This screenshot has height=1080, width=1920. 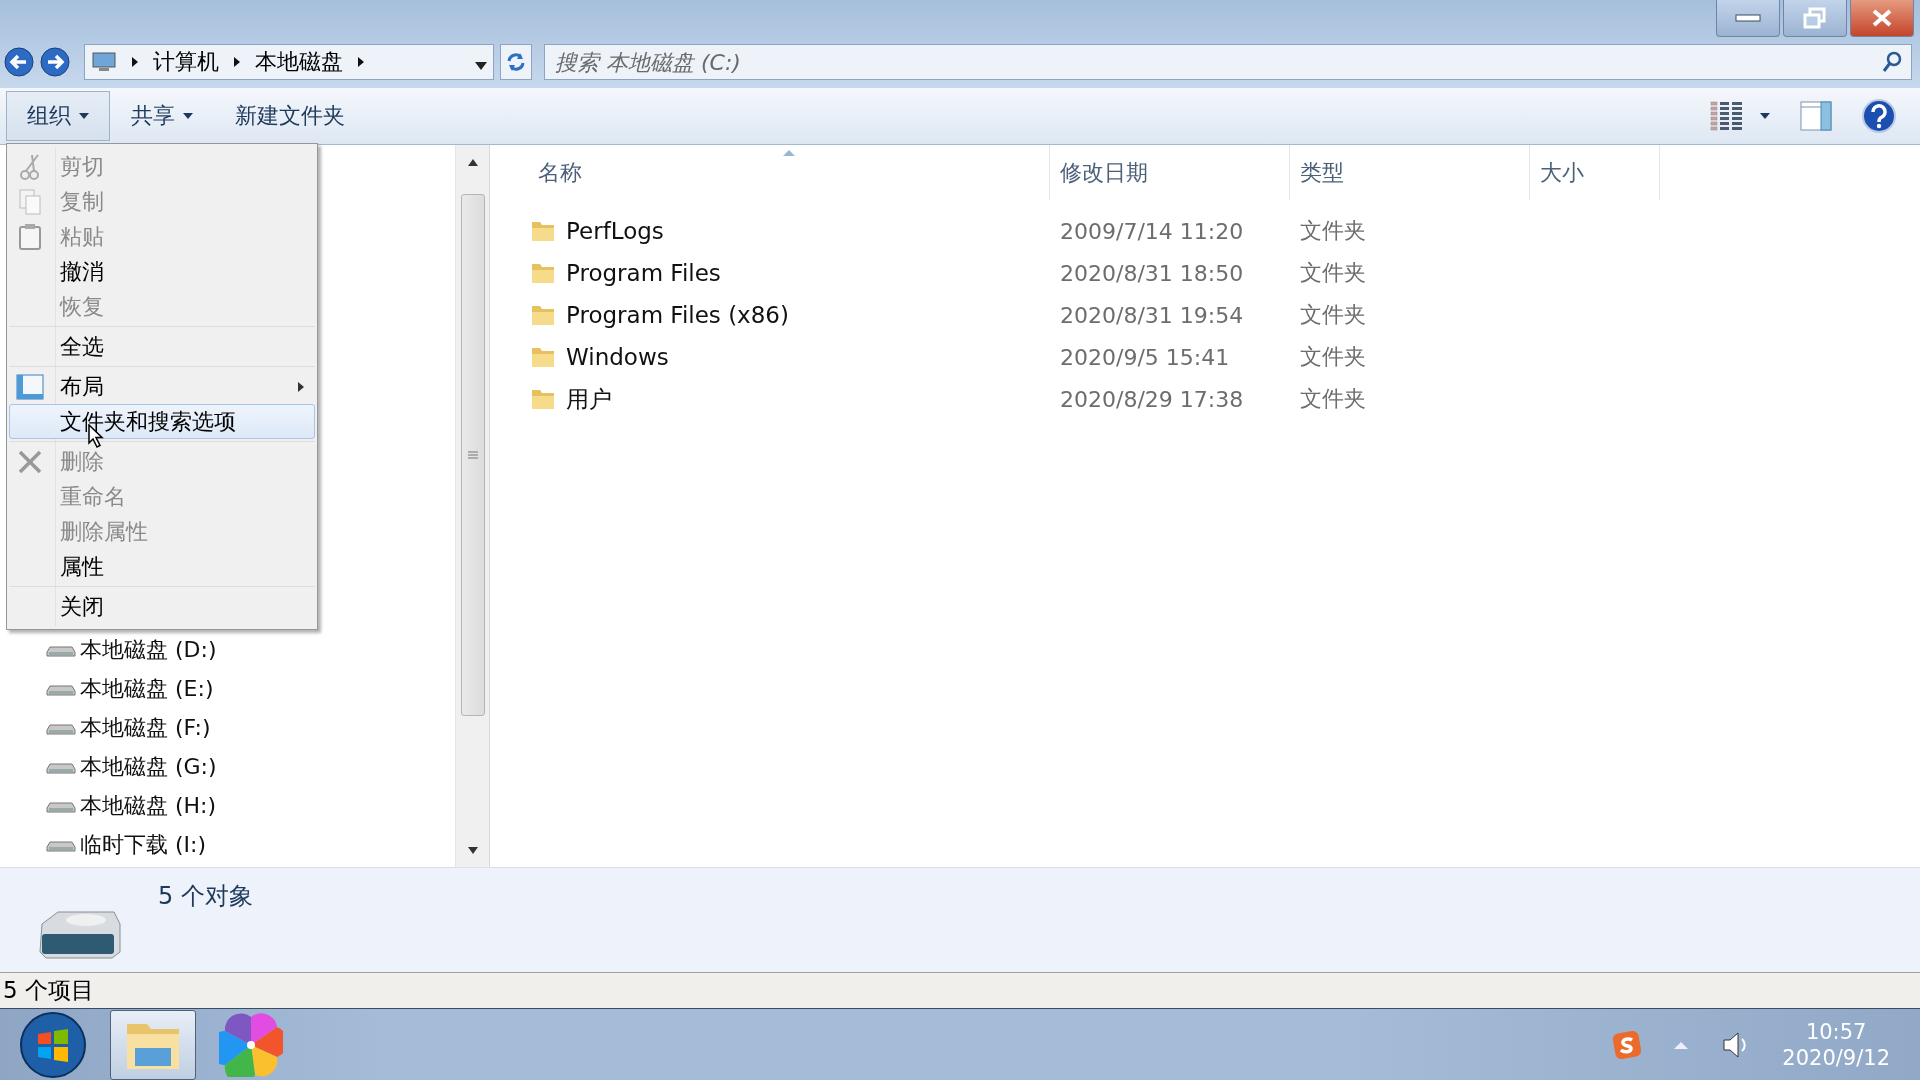 I want to click on refresh-button, so click(x=516, y=62).